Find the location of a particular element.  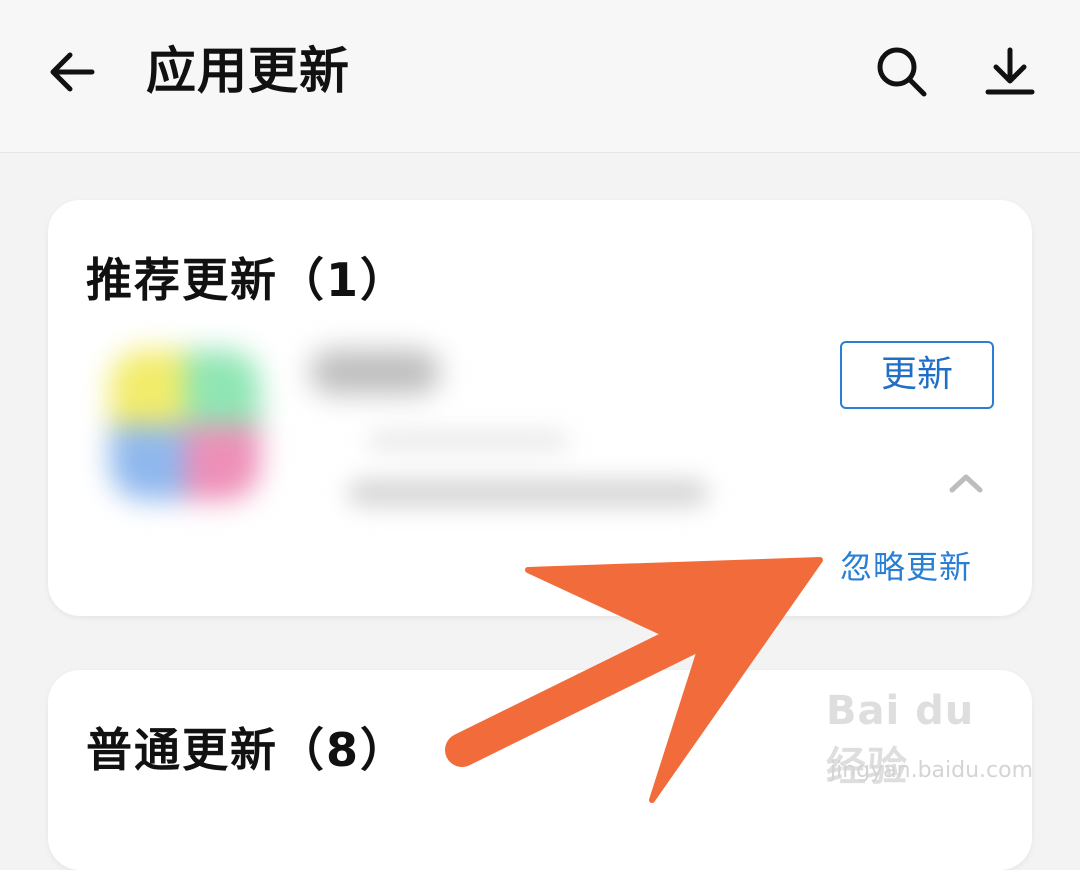

app-description is located at coordinates (528, 493).